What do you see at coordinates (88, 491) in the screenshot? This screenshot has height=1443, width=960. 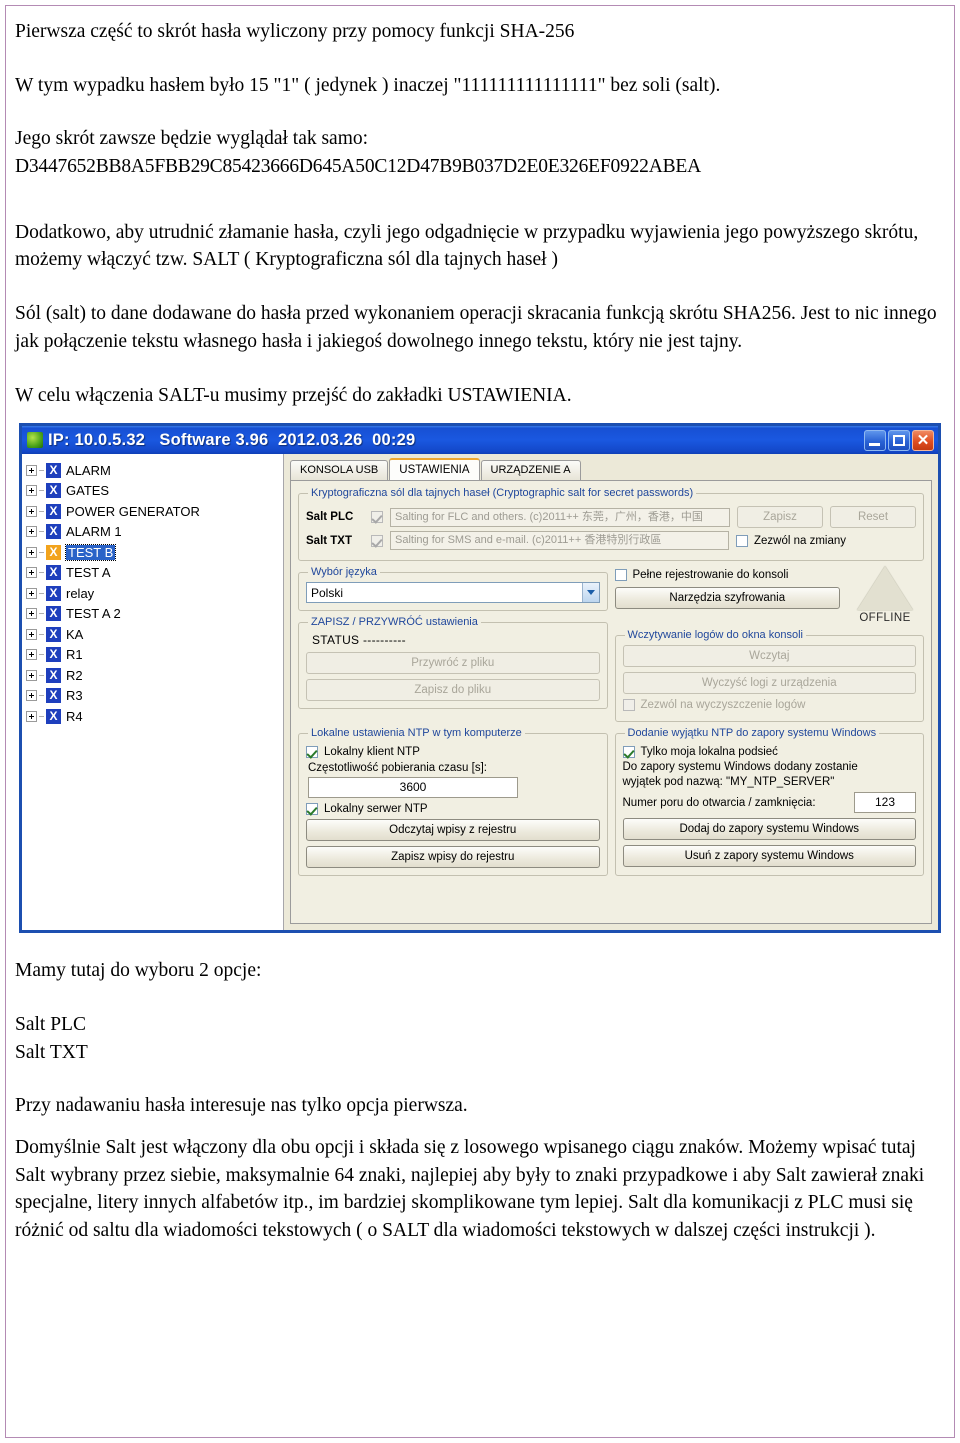 I see `tree-item-label: GATES` at bounding box center [88, 491].